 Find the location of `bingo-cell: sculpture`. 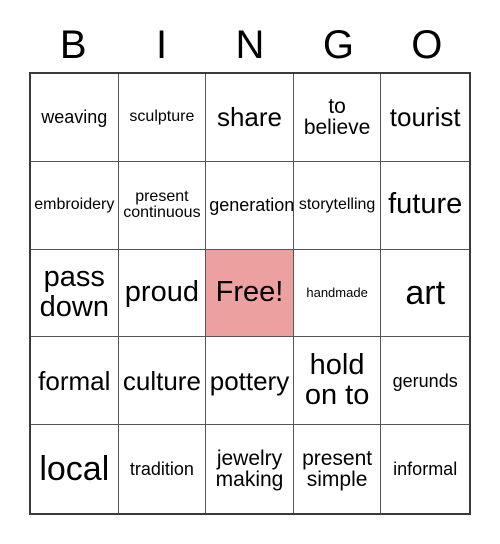

bingo-cell: sculpture is located at coordinates (162, 118).